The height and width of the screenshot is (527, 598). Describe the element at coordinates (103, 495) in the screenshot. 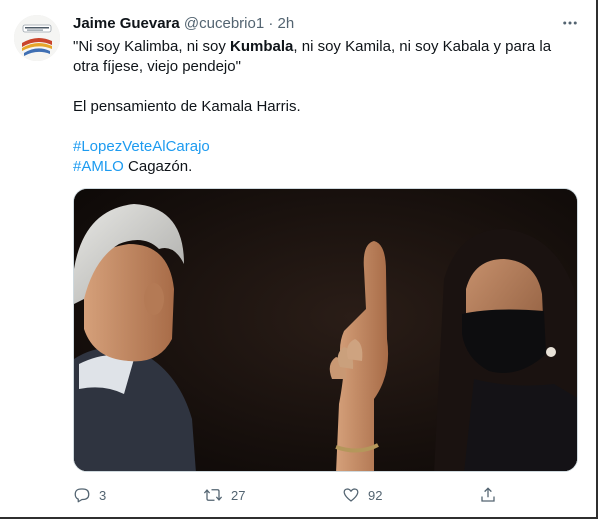

I see `reply-count: 3` at that location.